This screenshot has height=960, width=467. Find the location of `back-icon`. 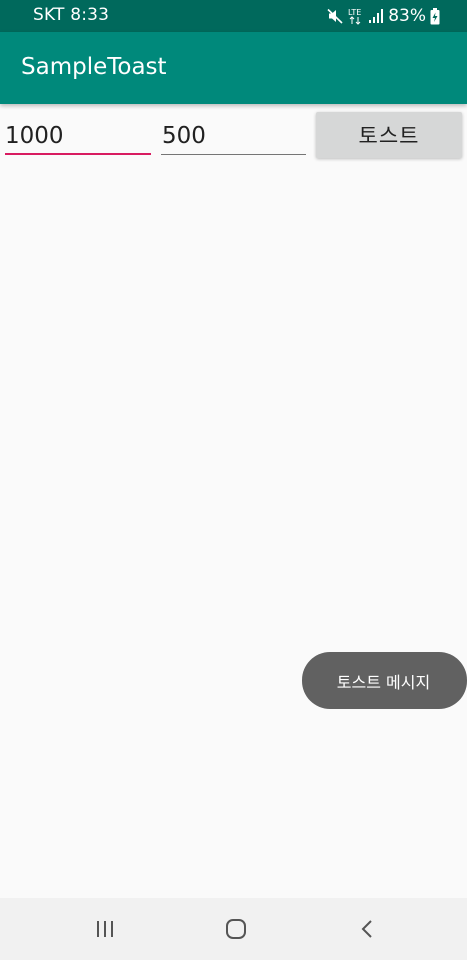

back-icon is located at coordinates (366, 929).